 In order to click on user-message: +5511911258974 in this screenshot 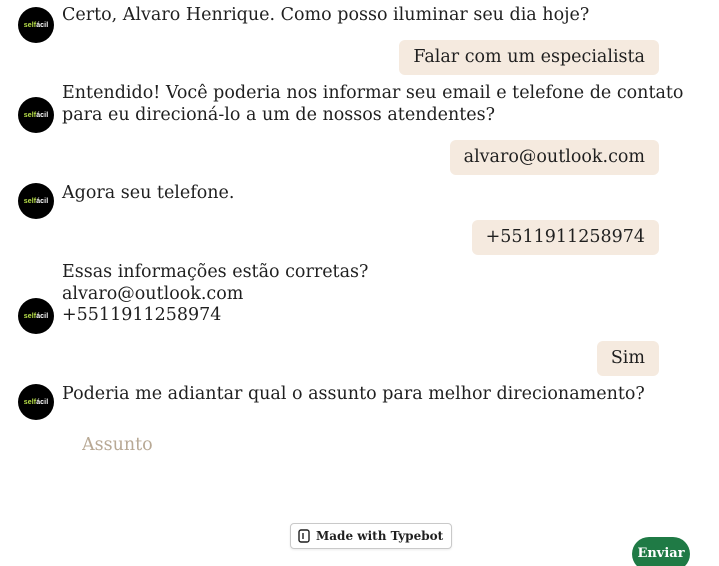, I will do `click(565, 237)`.